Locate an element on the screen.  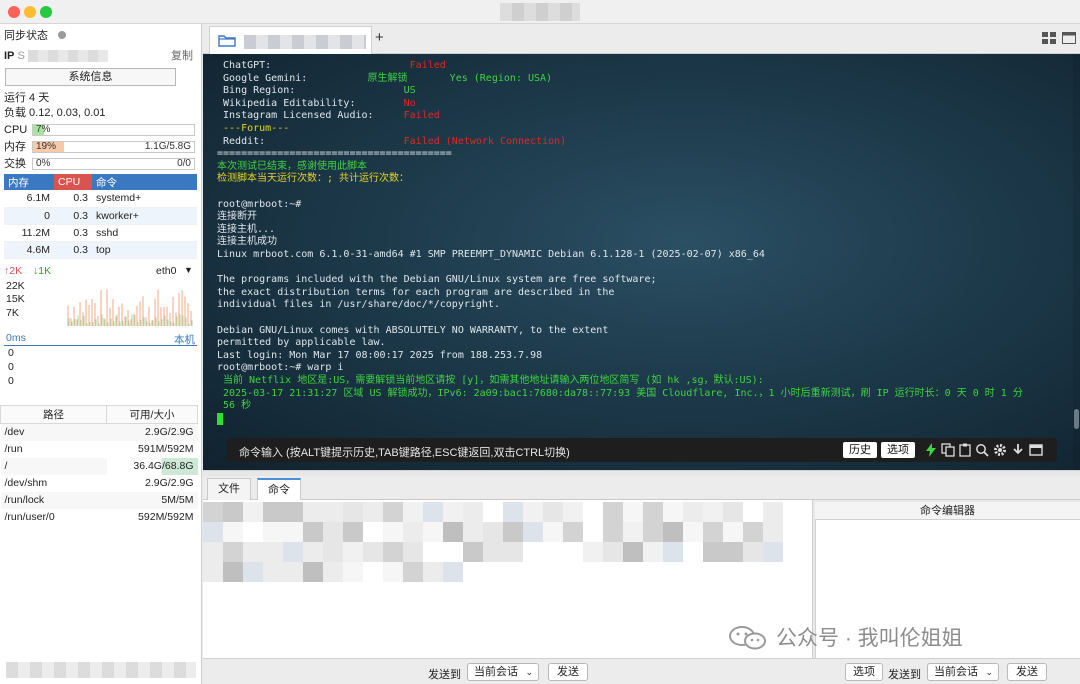
net-tick: 22K is located at coordinates (15, 286).